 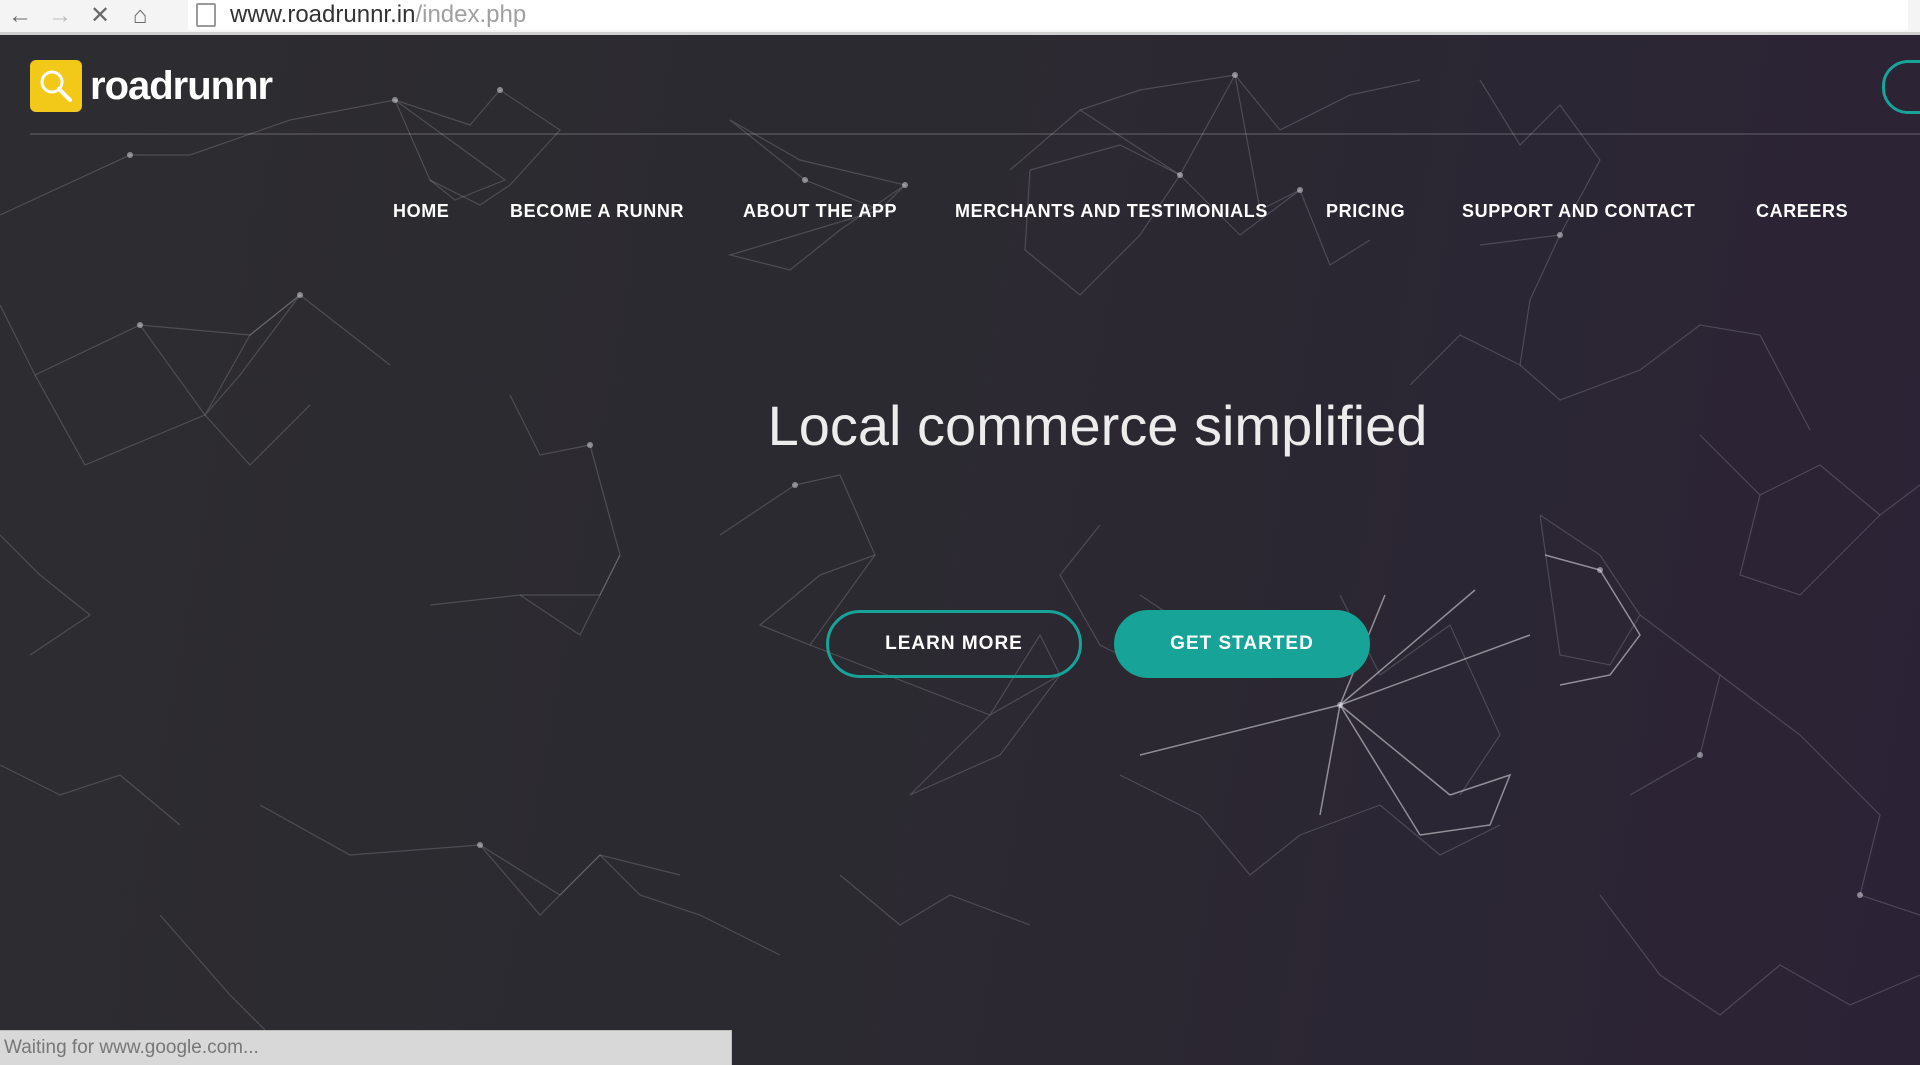 I want to click on nav-item-home: HOME, so click(x=421, y=211).